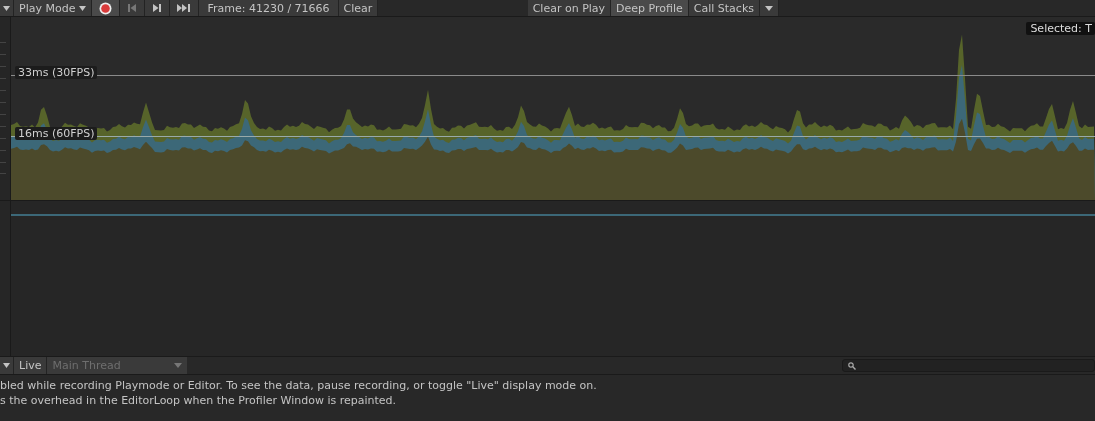 The width and height of the screenshot is (1095, 421). Describe the element at coordinates (358, 8) in the screenshot. I see `clear-button: Clear` at that location.